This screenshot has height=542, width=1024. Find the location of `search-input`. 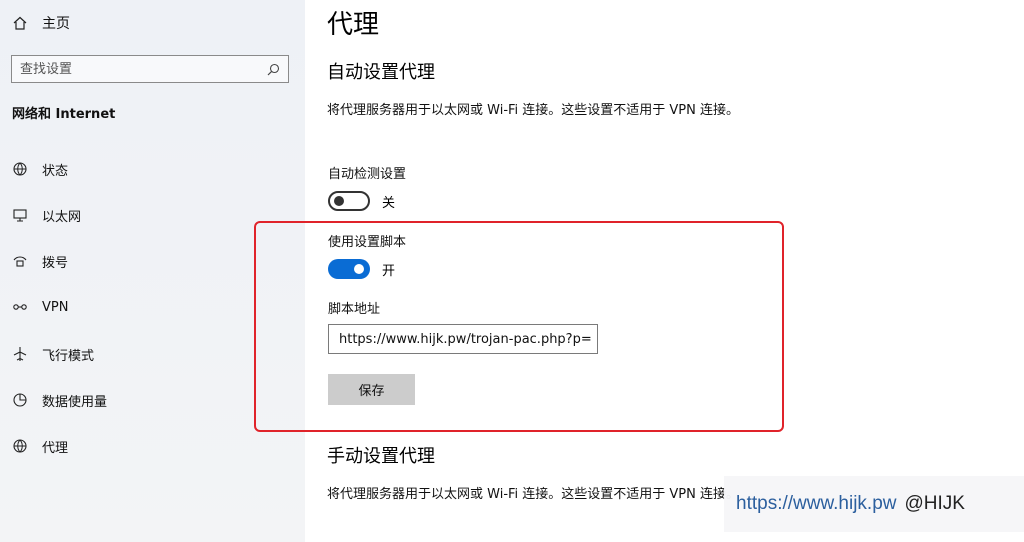

search-input is located at coordinates (143, 69).